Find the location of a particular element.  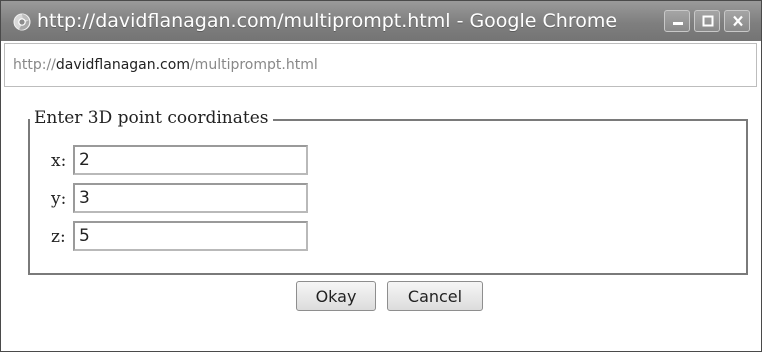

maximize-icon is located at coordinates (708, 21).